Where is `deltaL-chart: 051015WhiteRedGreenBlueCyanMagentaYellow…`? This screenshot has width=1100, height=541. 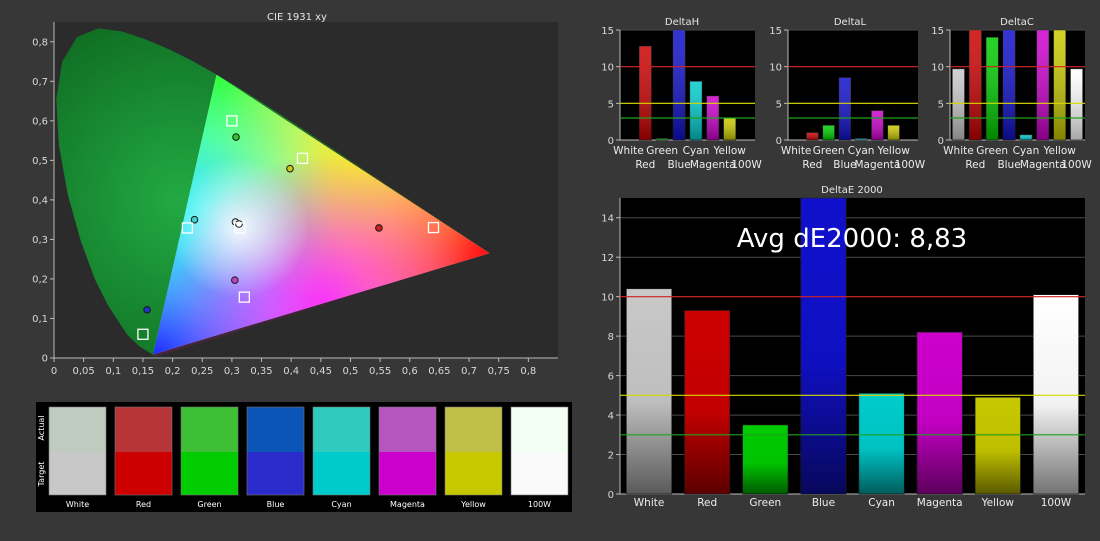
deltaL-chart: 051015WhiteRedGreenBlueCyanMagentaYellow… is located at coordinates (847, 94).